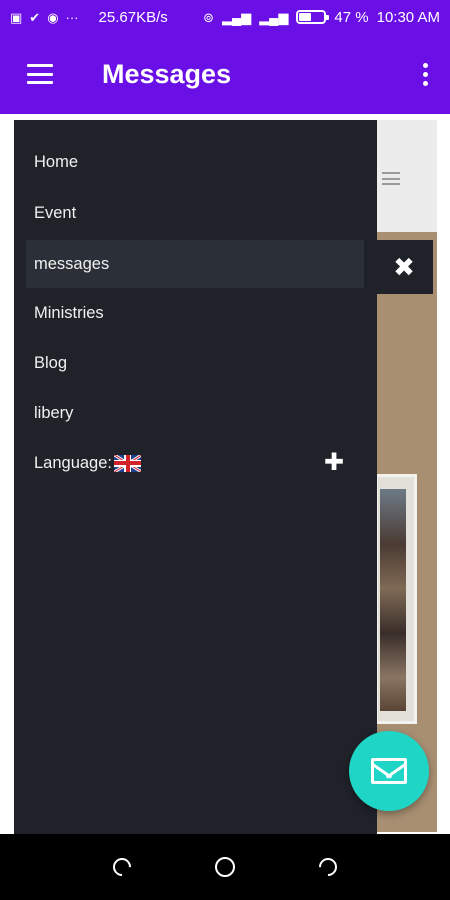 Image resolution: width=450 pixels, height=900 pixels. I want to click on app-bar: Messages, so click(225, 74).